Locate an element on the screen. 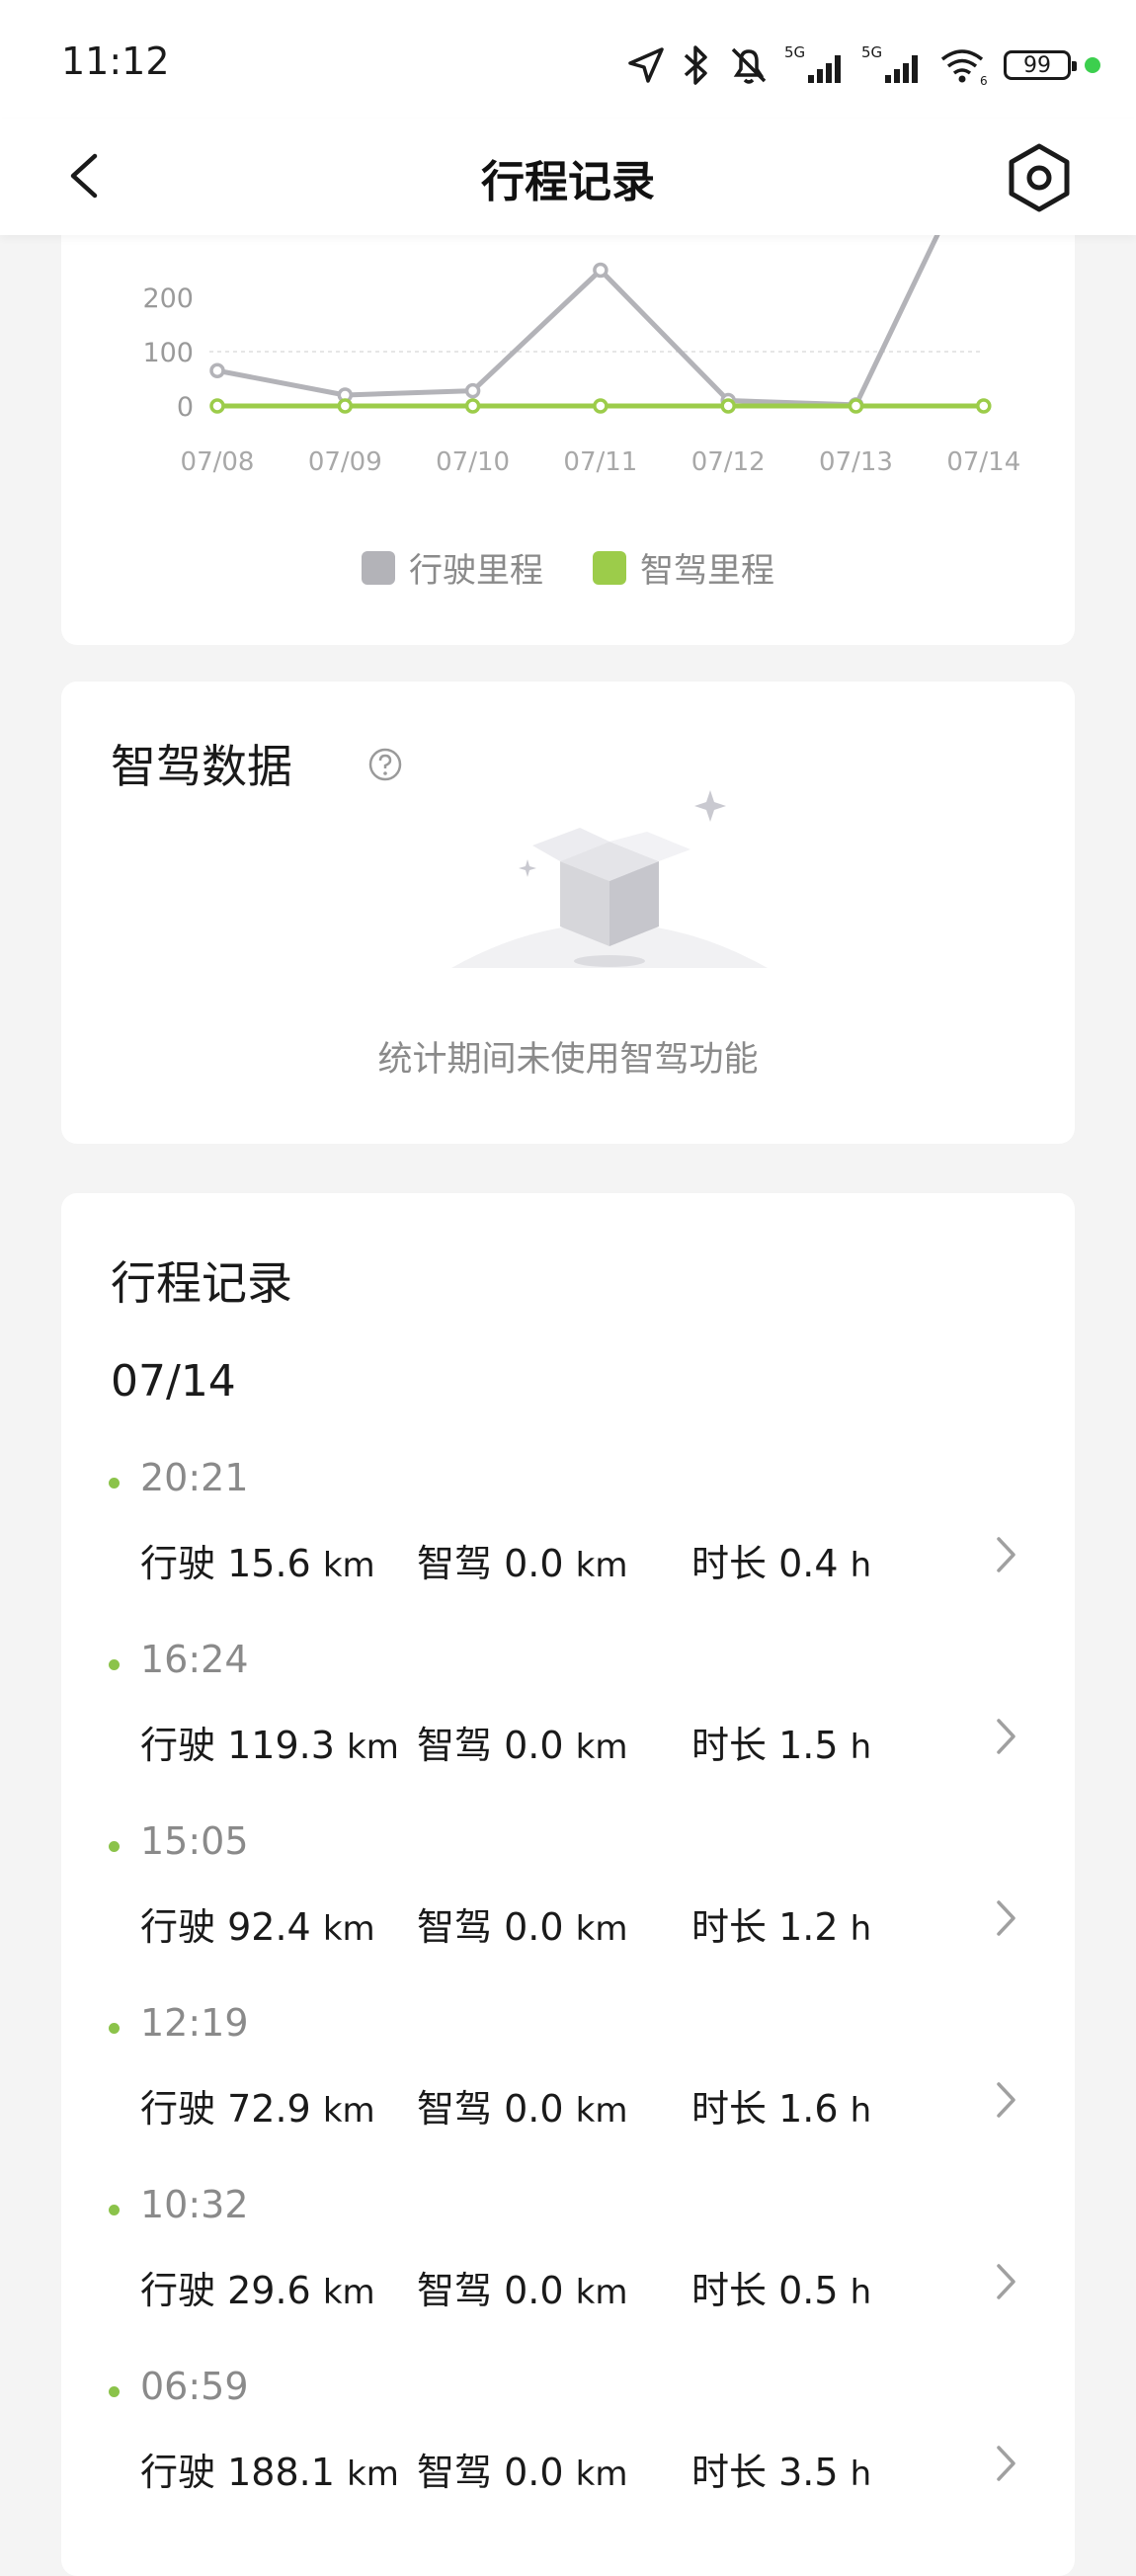 The image size is (1136, 2576). trip-row: 10:32 行驶 29.6 km 智驾 0.0 km 时长 0.5 h is located at coordinates (568, 2256).